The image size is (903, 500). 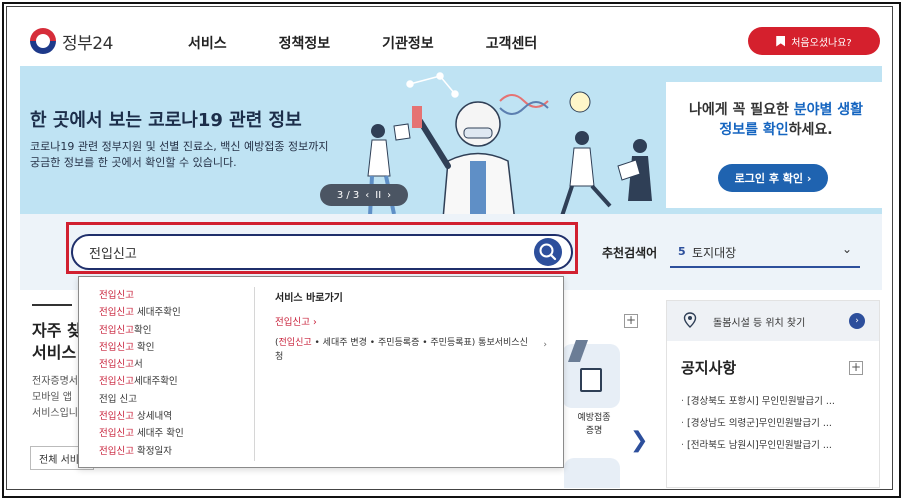 I want to click on find-location-label: 돌봄시설 등 위치 찾기, so click(x=759, y=323).